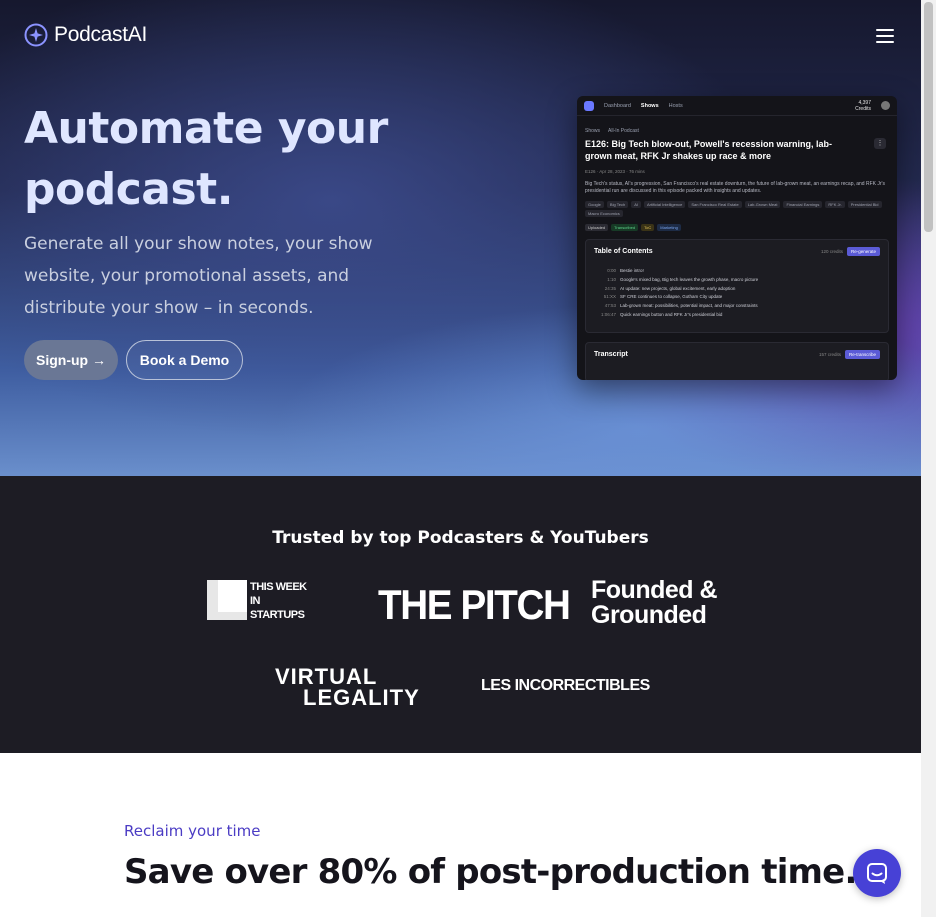  What do you see at coordinates (206, 159) in the screenshot?
I see `hero-title: Automate your podcast.` at bounding box center [206, 159].